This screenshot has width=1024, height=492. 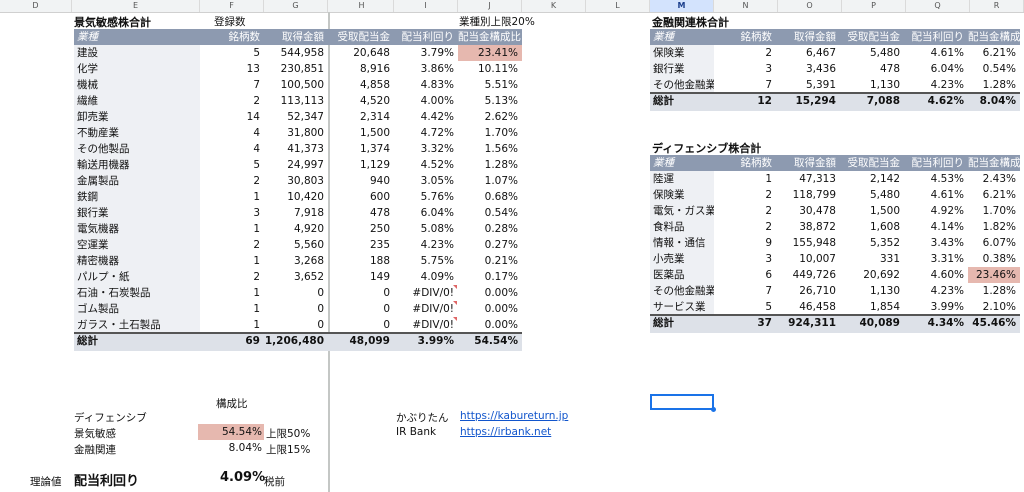 I want to click on fin_table-header-cell: 取得金額, so click(x=808, y=37).